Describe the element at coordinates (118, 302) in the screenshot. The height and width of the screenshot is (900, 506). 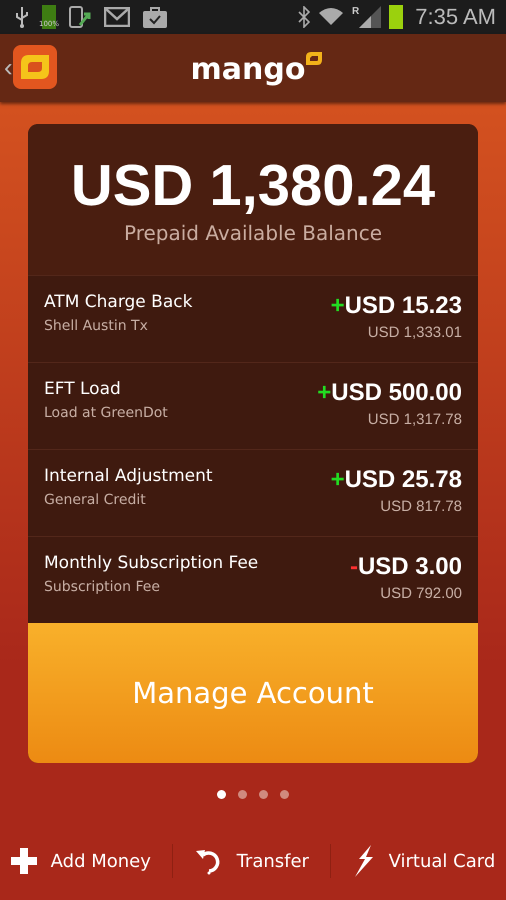
I see `transaction-title: ATM Charge Back` at that location.